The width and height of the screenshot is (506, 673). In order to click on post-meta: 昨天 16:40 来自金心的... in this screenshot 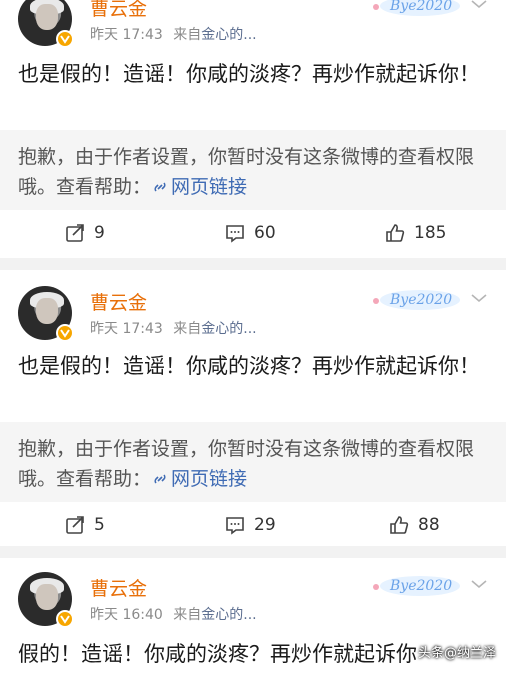, I will do `click(173, 614)`.